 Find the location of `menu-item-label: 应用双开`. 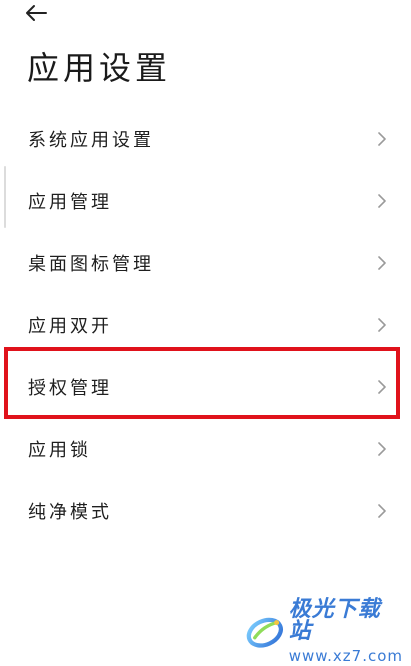

menu-item-label: 应用双开 is located at coordinates (70, 326).